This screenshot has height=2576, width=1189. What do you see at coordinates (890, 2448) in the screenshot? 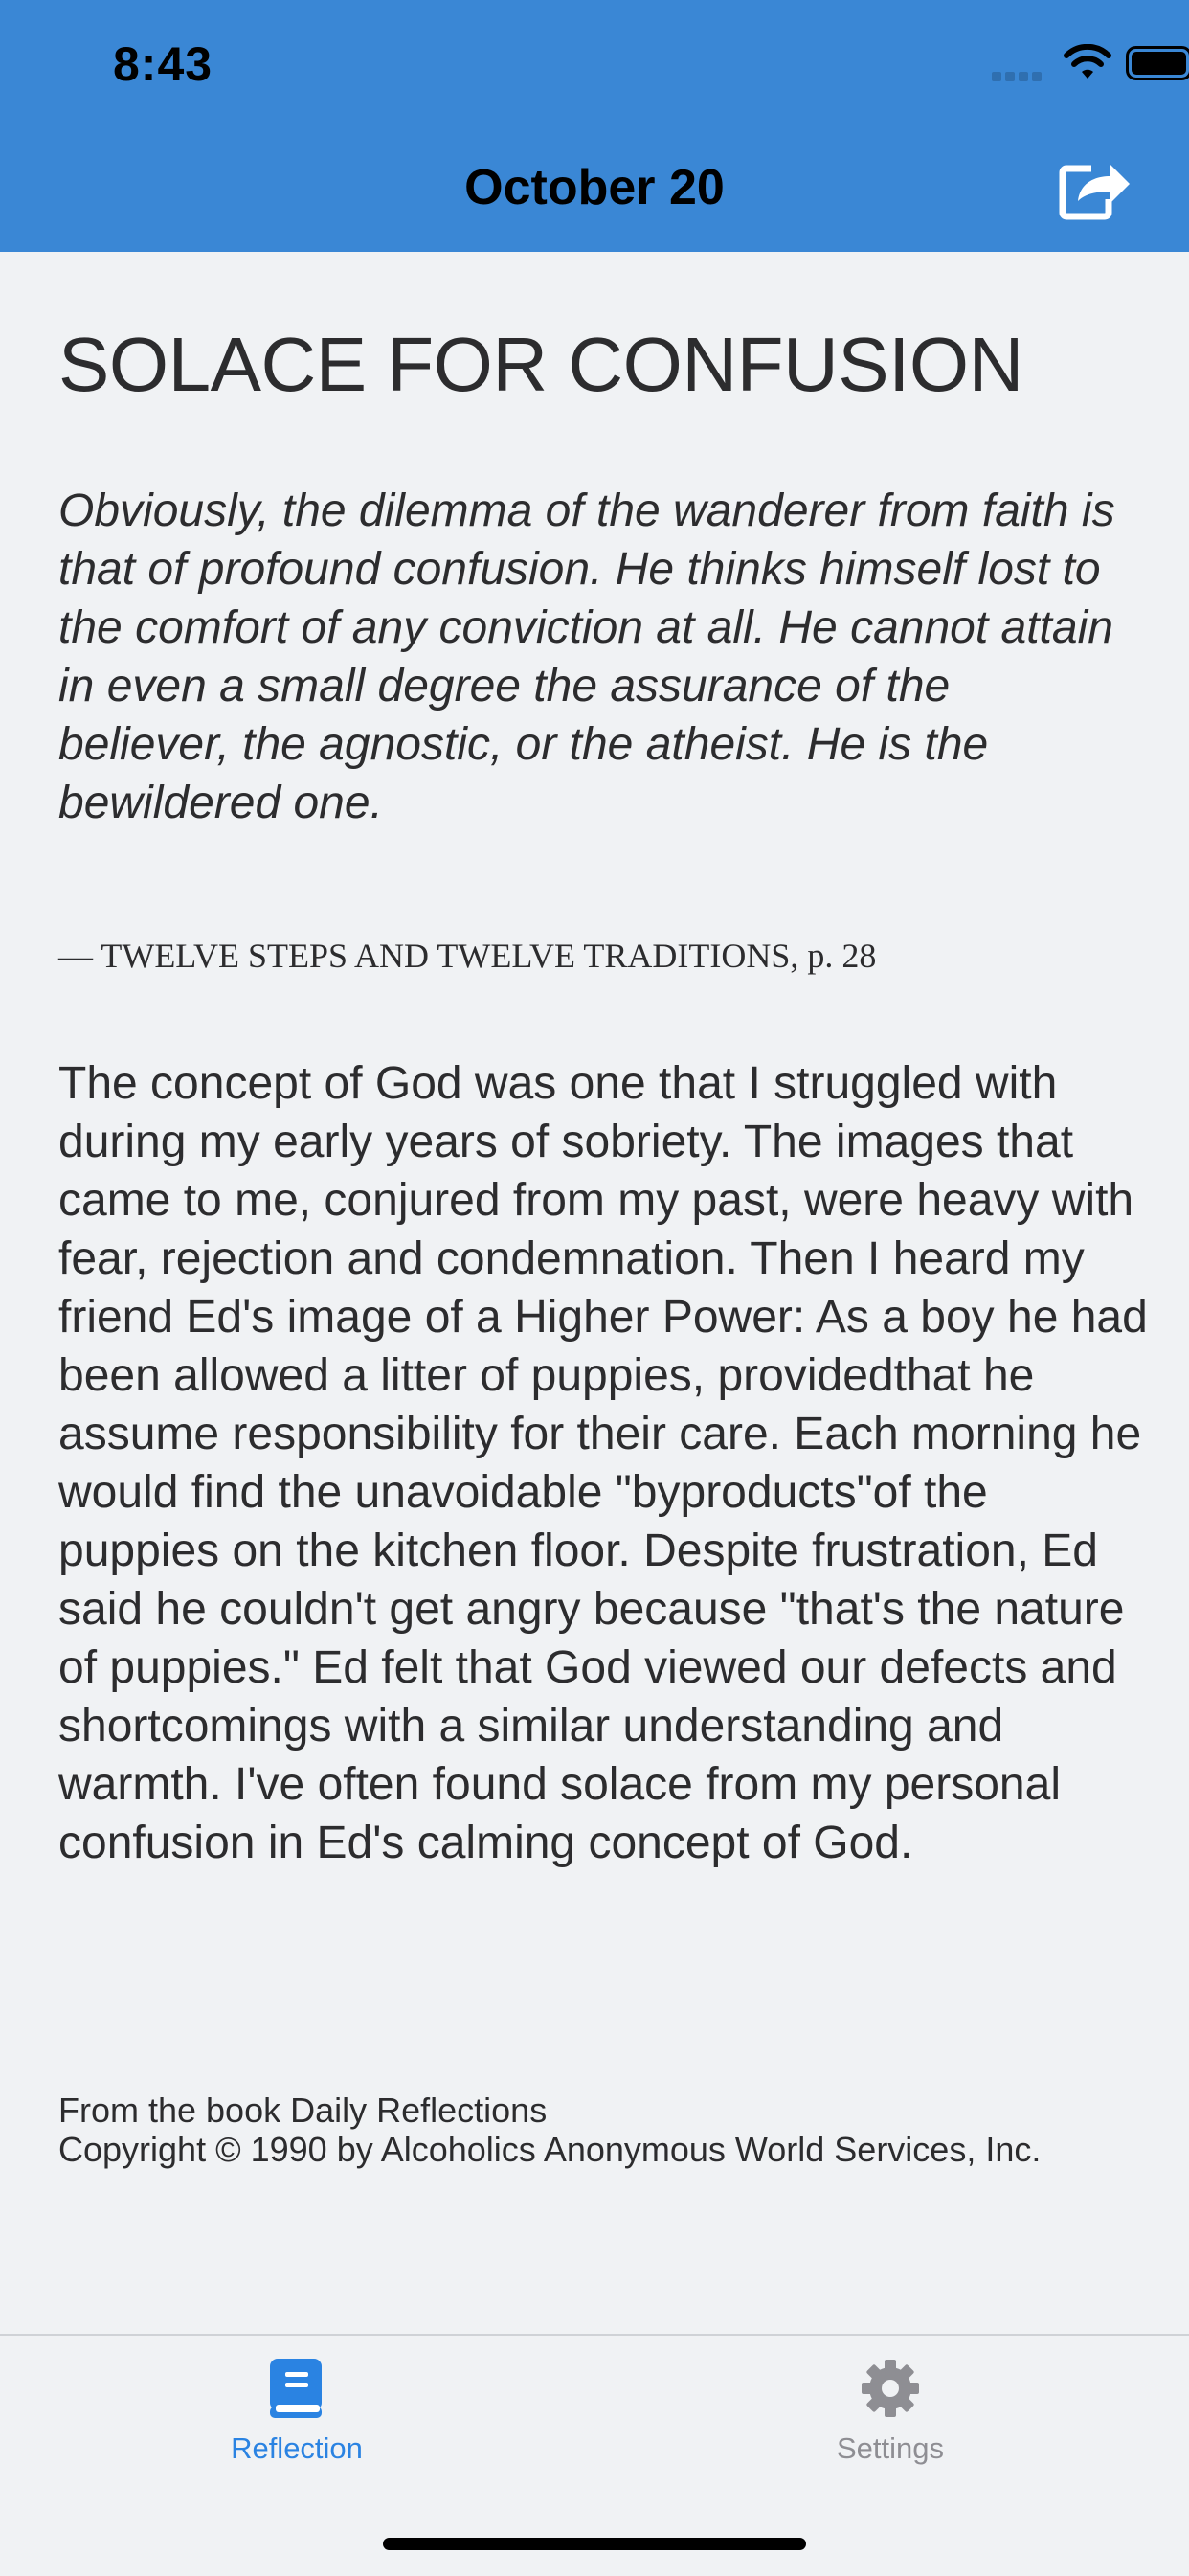
I see `tab-settings-label: Settings` at bounding box center [890, 2448].